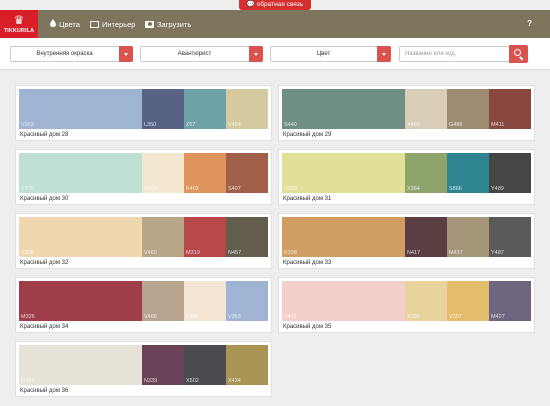  Describe the element at coordinates (414, 253) in the screenshot. I see `swatch-code: N417` at that location.